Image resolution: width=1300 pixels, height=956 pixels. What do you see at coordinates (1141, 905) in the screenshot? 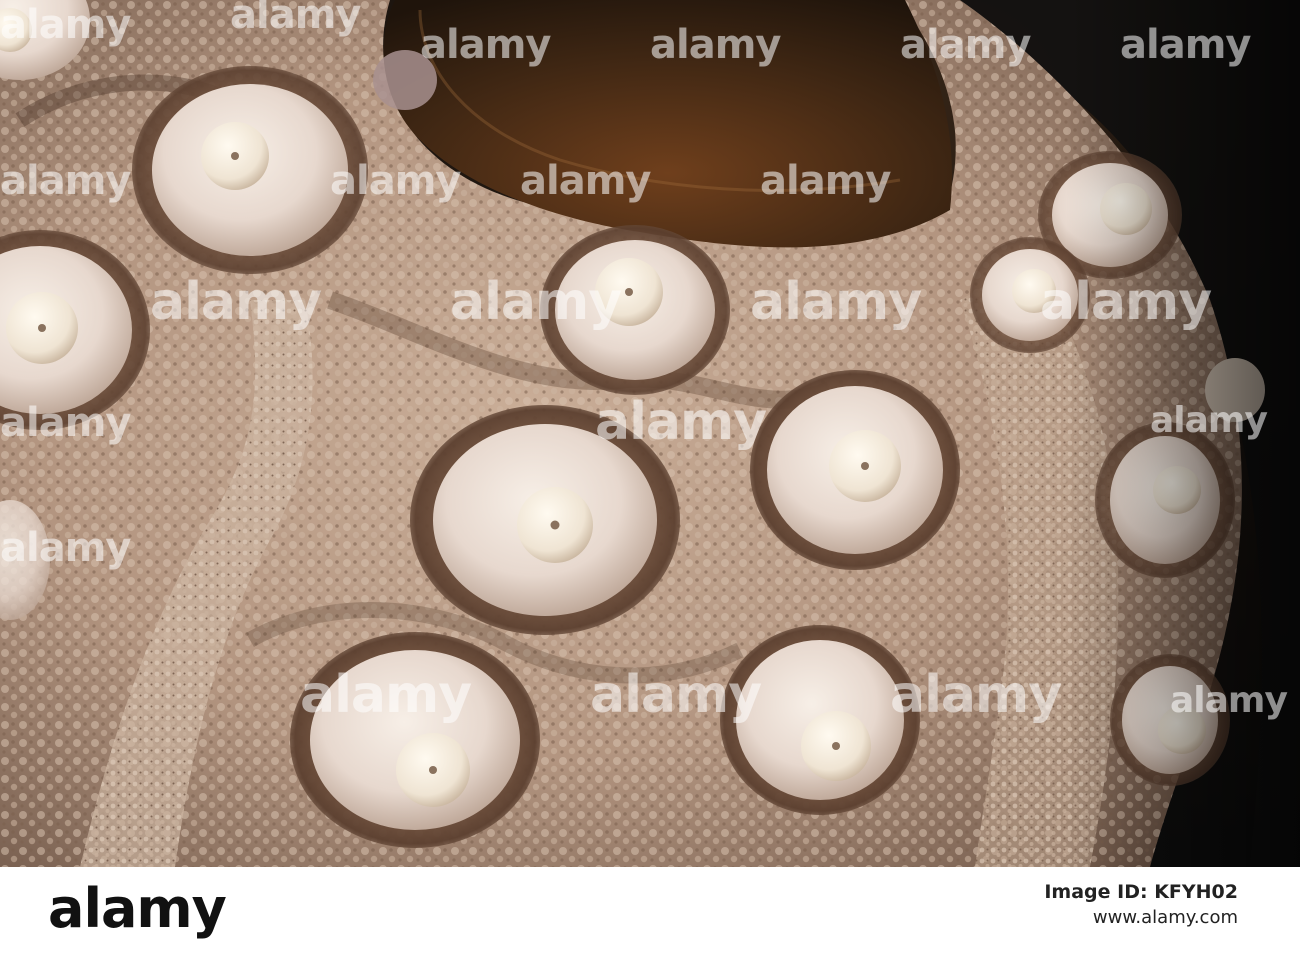
I see `image-meta: Image ID: KFYH02 www.alamy.com` at bounding box center [1141, 905].